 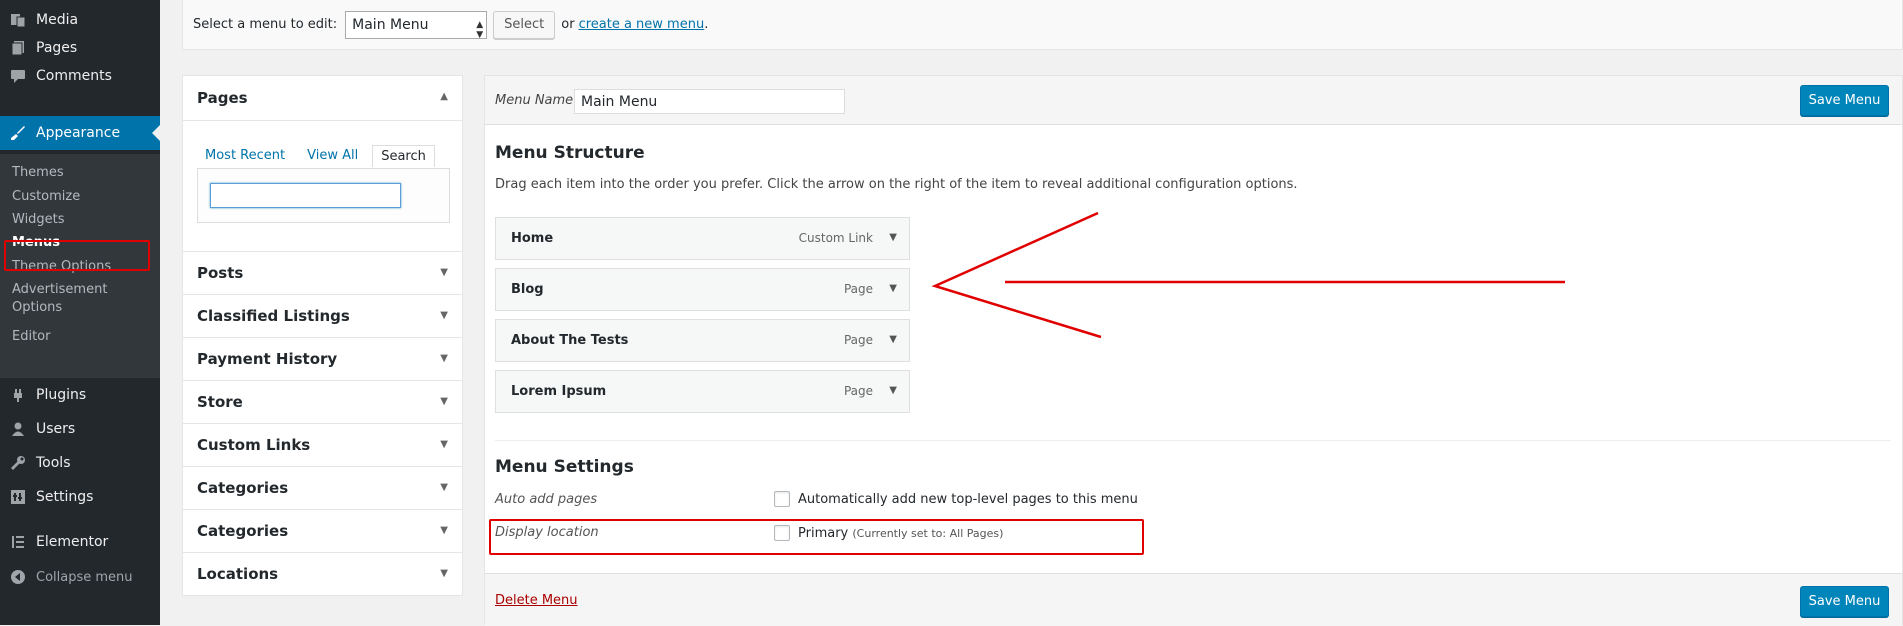 I want to click on menu-item-title: Home, so click(x=532, y=238).